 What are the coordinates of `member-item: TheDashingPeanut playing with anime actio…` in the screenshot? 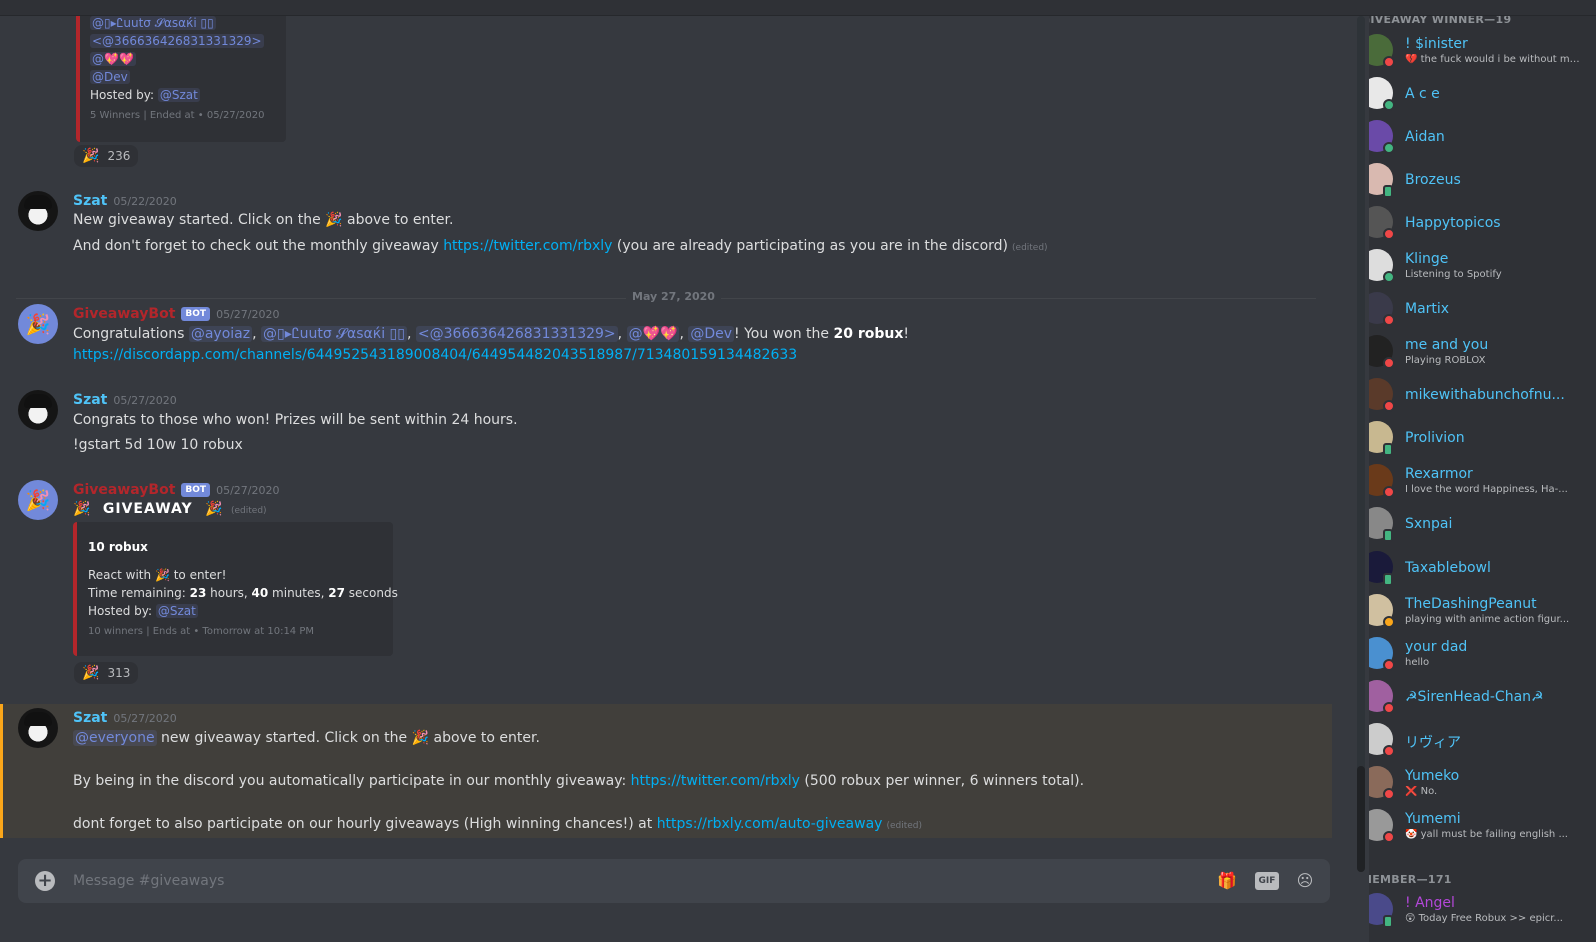 It's located at (1478, 611).